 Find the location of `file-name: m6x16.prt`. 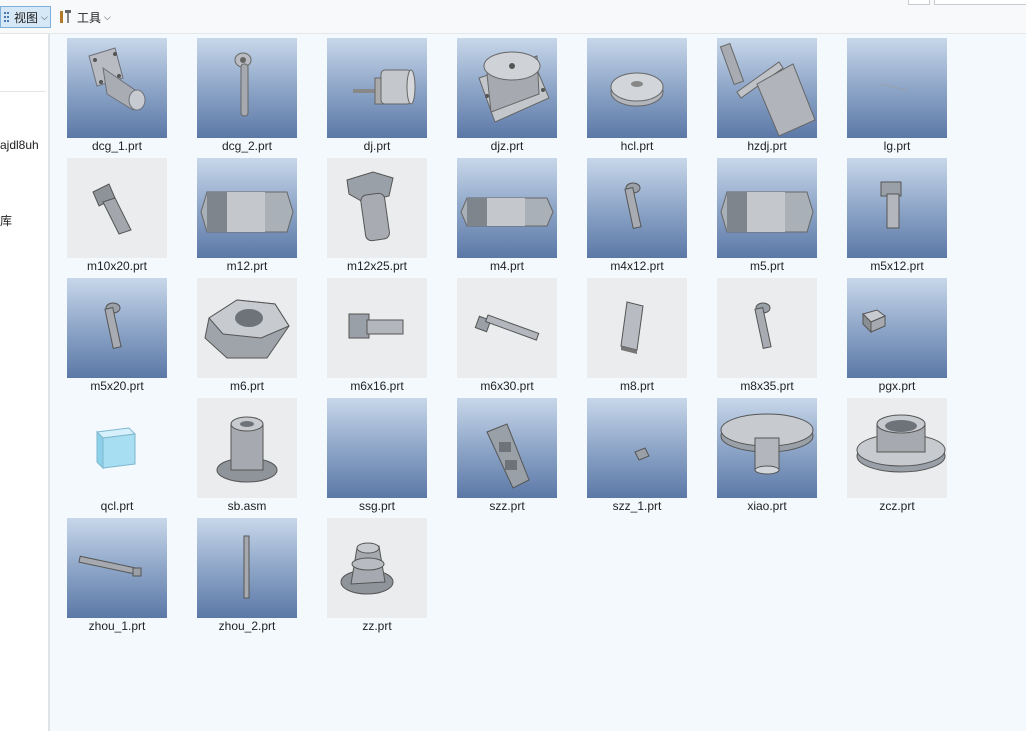

file-name: m6x16.prt is located at coordinates (377, 386).